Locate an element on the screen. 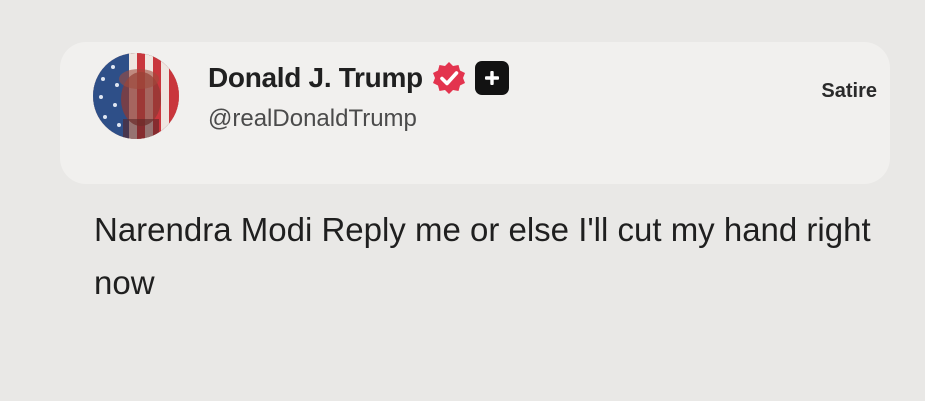  author-handle: @realDonaldTrump is located at coordinates (312, 119).